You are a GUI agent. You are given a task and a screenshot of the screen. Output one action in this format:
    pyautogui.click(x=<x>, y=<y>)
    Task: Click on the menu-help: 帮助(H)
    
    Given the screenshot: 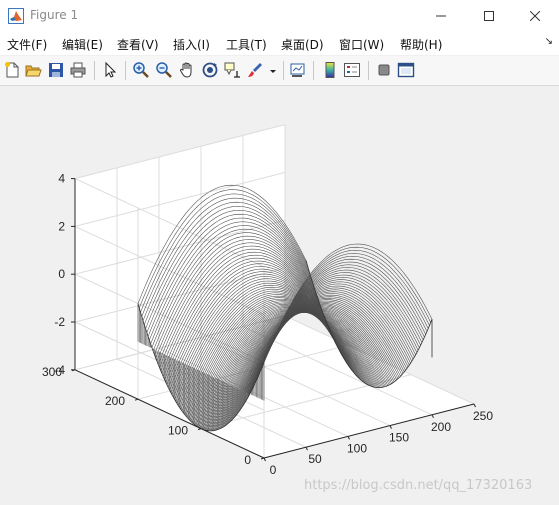 What is the action you would take?
    pyautogui.click(x=421, y=44)
    